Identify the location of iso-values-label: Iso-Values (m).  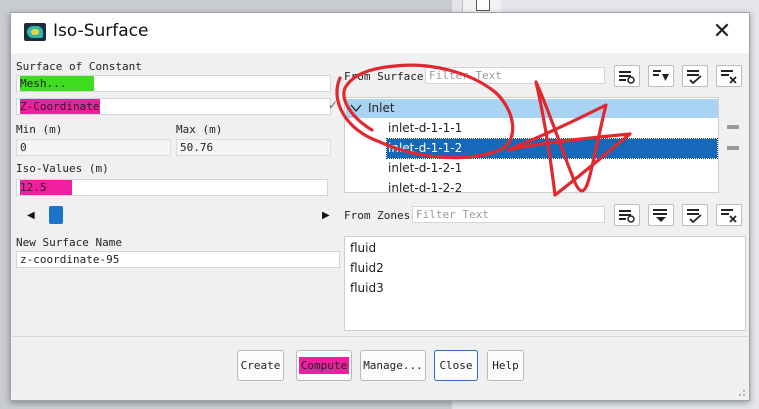
(62, 168).